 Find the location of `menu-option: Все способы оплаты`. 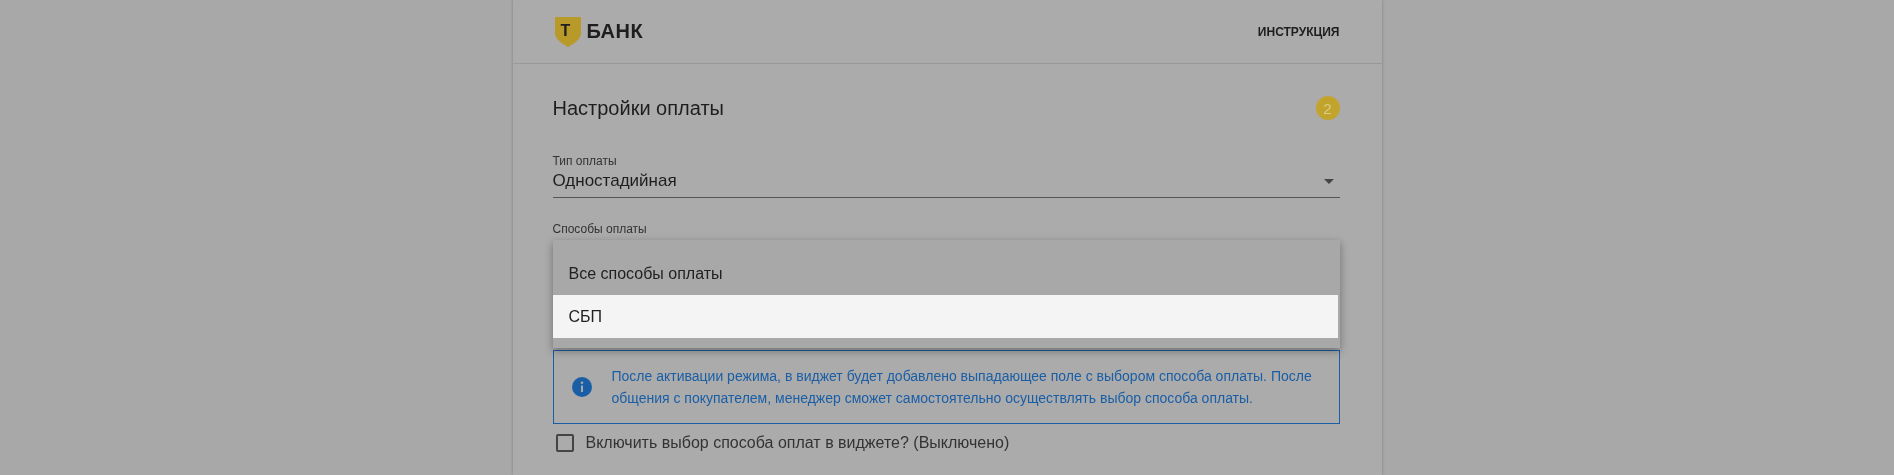

menu-option: Все способы оплаты is located at coordinates (946, 273).